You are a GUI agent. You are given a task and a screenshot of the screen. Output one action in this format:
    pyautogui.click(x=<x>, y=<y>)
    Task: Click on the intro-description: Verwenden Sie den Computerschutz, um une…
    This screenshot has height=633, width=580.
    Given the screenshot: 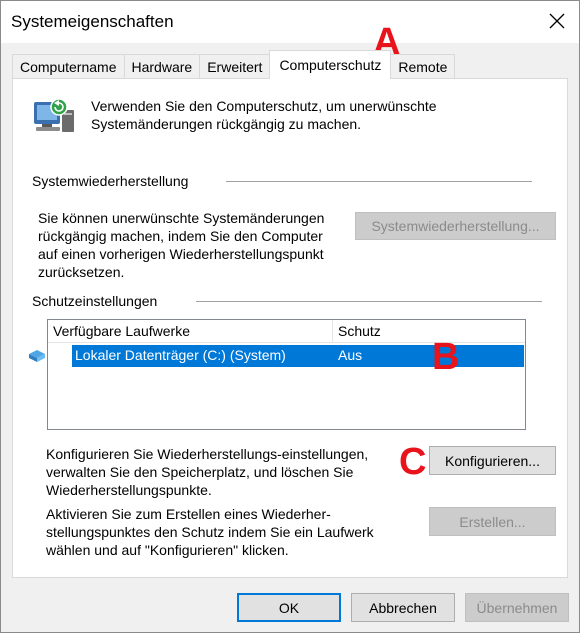 What is the action you would take?
    pyautogui.click(x=264, y=115)
    